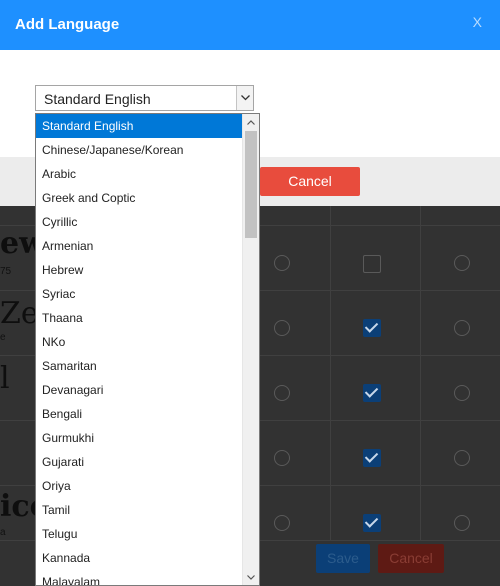 This screenshot has width=500, height=586. What do you see at coordinates (244, 98) in the screenshot?
I see `chevron-down-icon` at bounding box center [244, 98].